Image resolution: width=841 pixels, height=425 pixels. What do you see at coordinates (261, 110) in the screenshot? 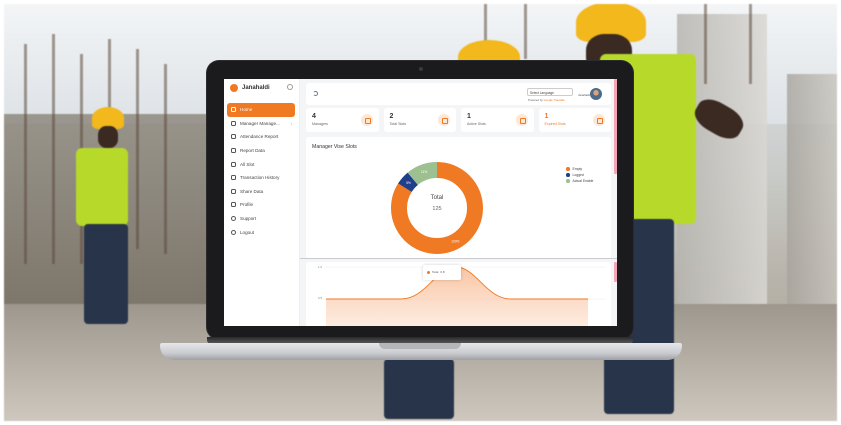
I see `sidebar-item-home: Home` at bounding box center [261, 110].